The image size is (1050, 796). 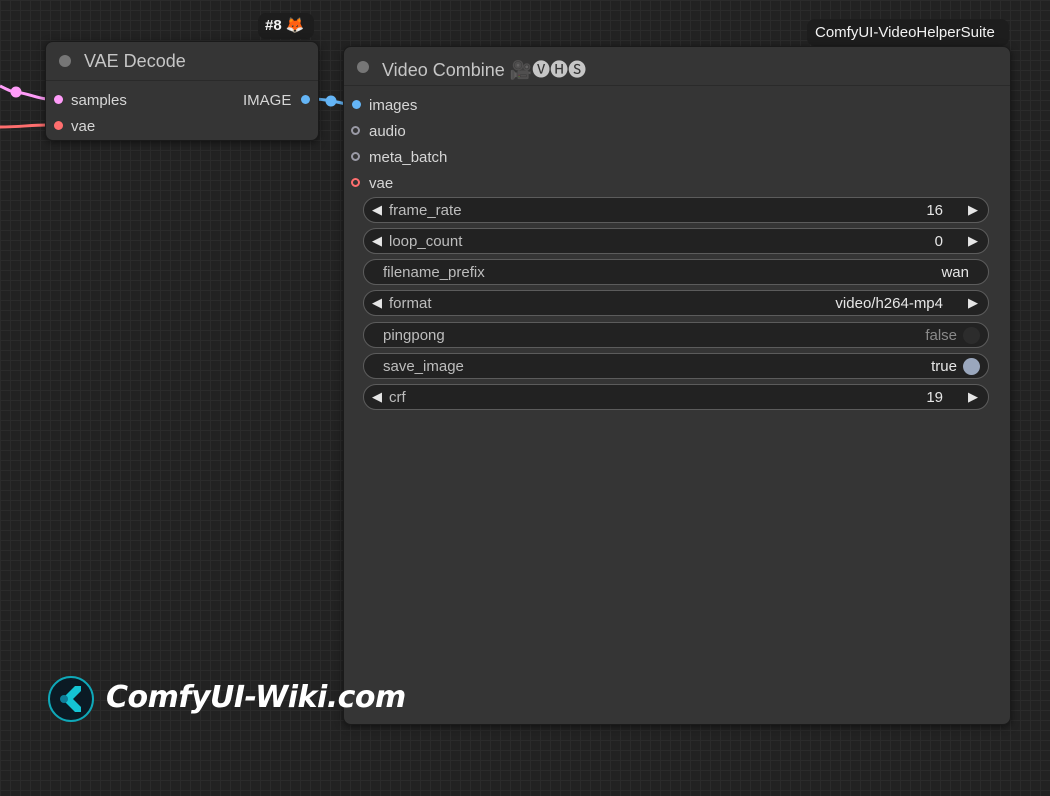 What do you see at coordinates (676, 303) in the screenshot?
I see `format-widget: ◀ format video/h264-mp4 ▶` at bounding box center [676, 303].